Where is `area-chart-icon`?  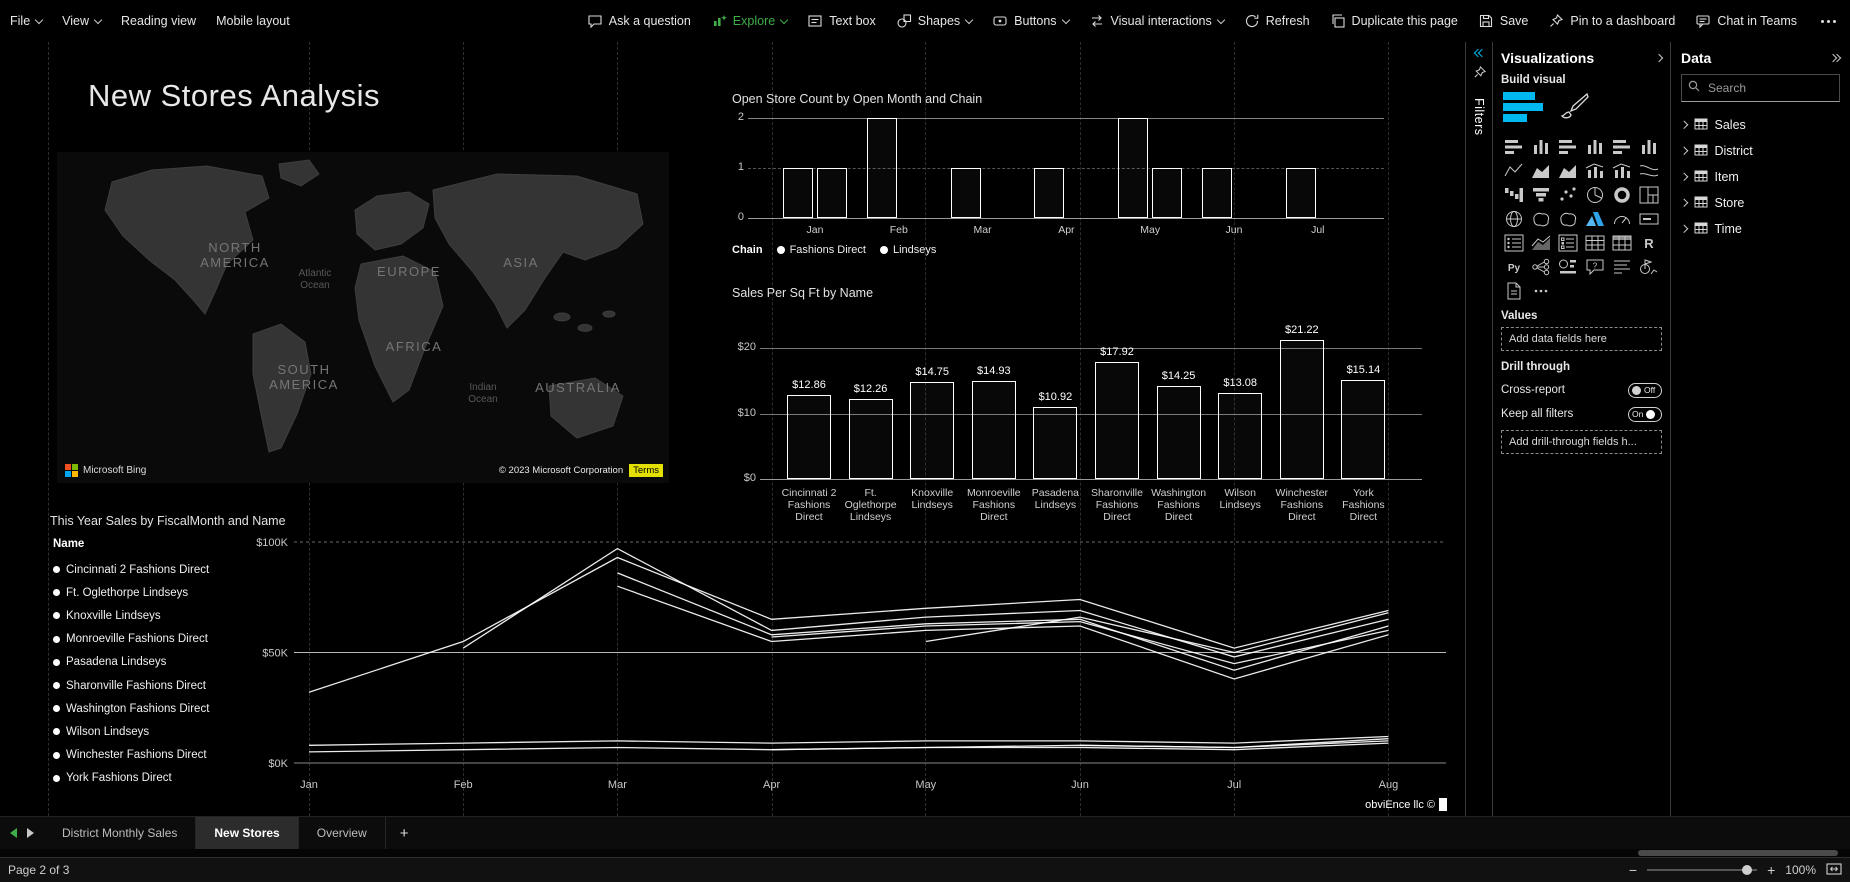
area-chart-icon is located at coordinates (1540, 171).